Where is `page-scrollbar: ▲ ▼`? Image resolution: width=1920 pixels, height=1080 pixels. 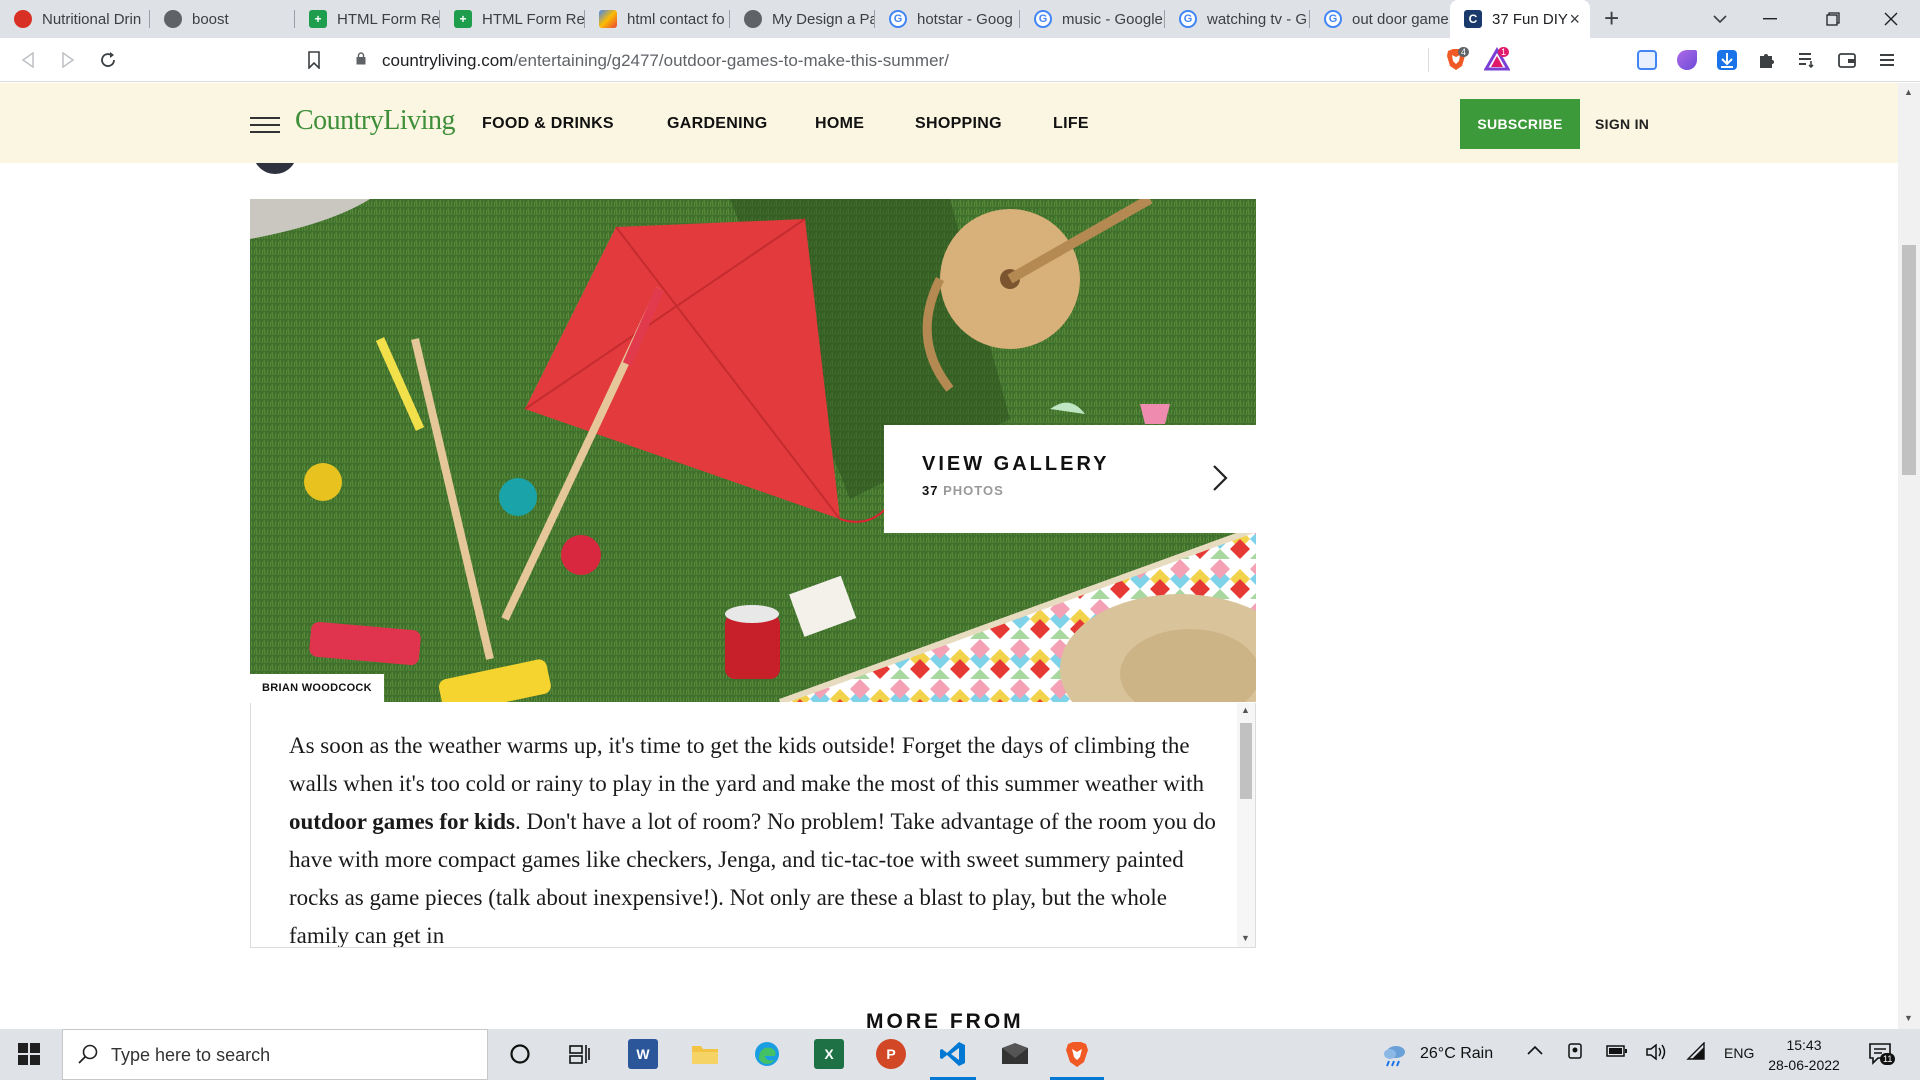
page-scrollbar: ▲ ▼ is located at coordinates (1909, 556).